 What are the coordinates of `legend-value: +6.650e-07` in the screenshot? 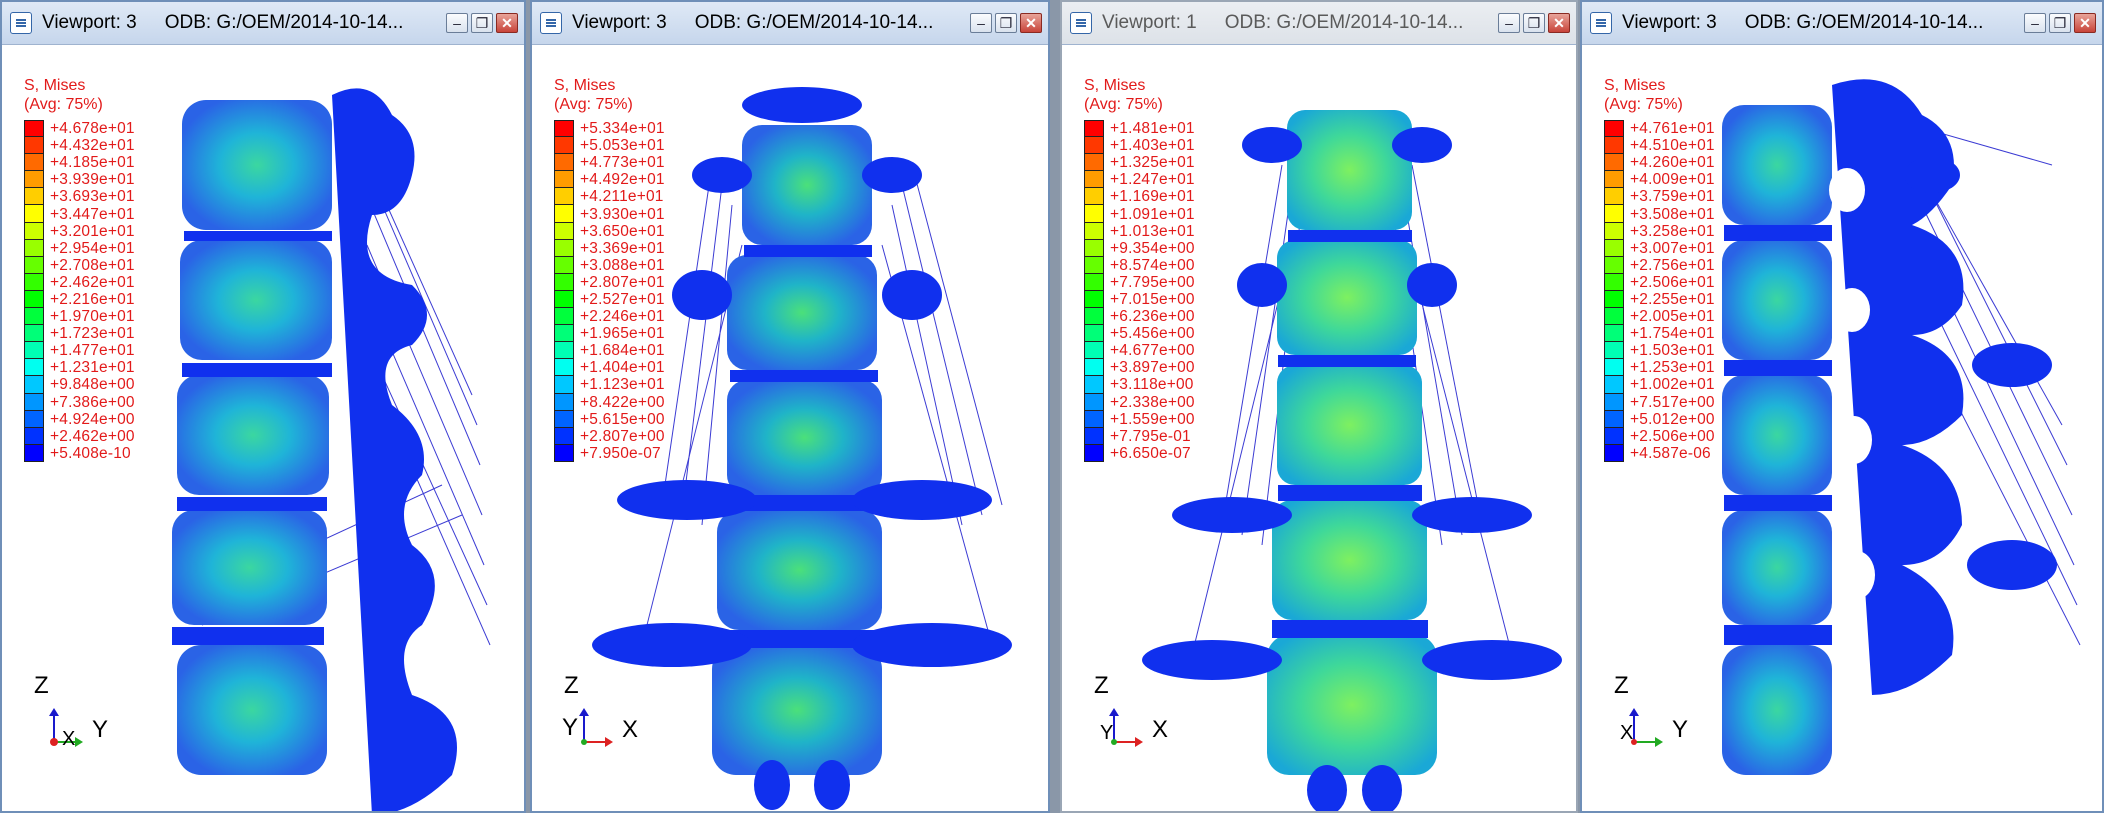 It's located at (1150, 453).